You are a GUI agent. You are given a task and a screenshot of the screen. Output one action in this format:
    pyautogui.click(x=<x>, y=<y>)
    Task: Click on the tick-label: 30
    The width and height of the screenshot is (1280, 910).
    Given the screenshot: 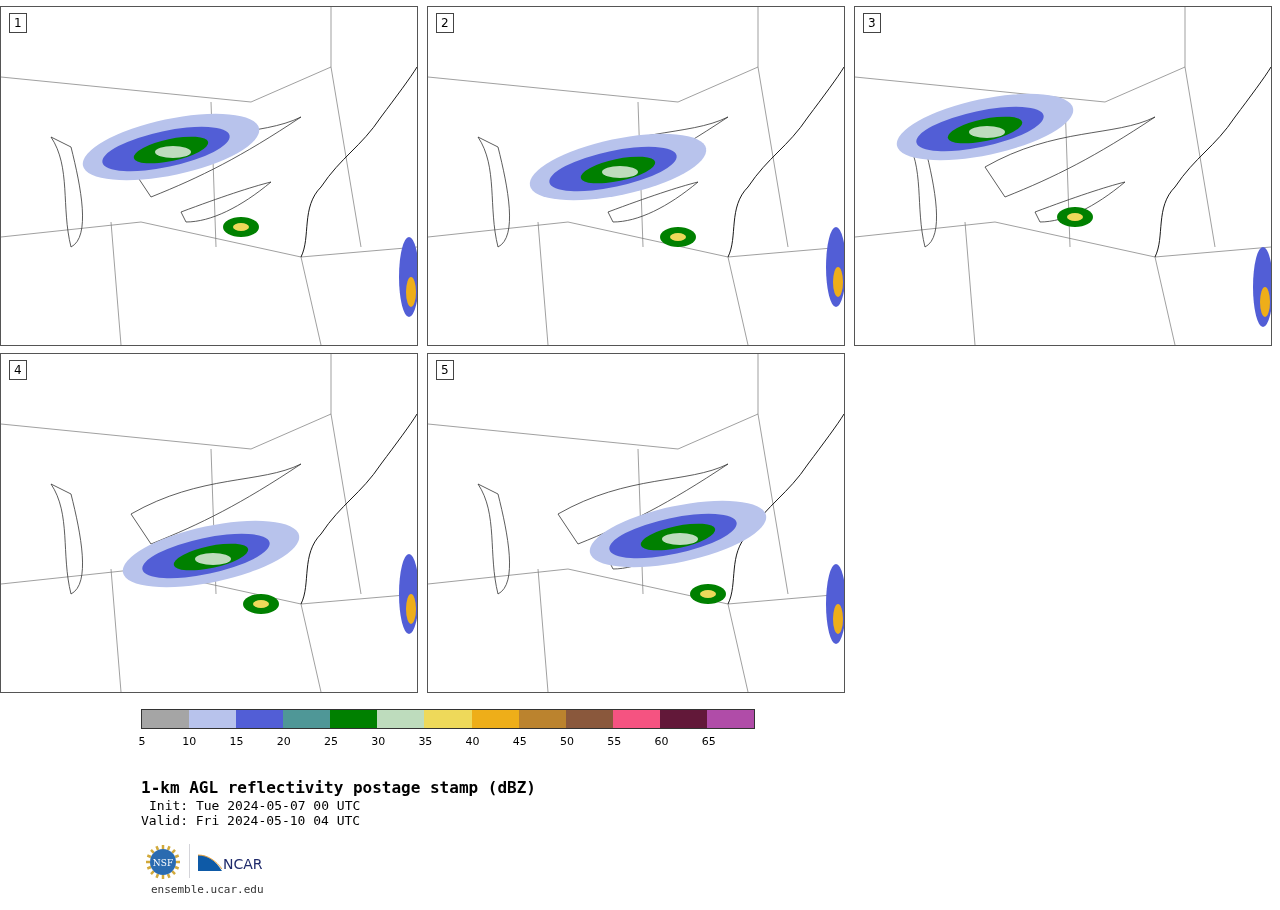 What is the action you would take?
    pyautogui.click(x=378, y=742)
    